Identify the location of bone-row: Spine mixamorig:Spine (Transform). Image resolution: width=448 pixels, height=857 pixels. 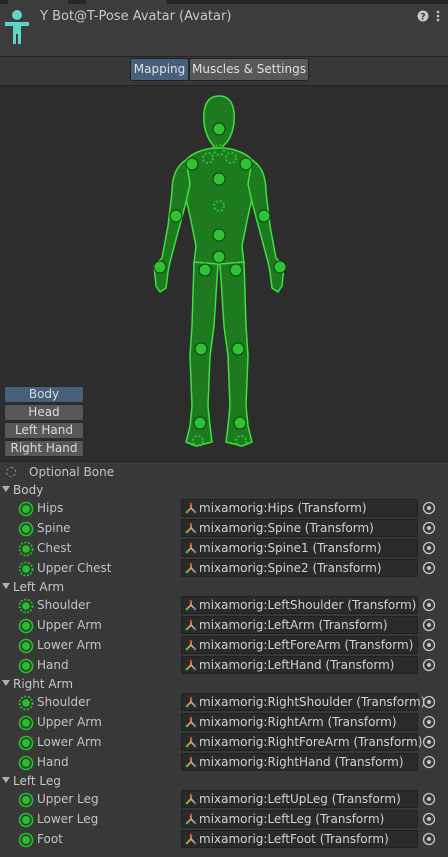
(224, 529).